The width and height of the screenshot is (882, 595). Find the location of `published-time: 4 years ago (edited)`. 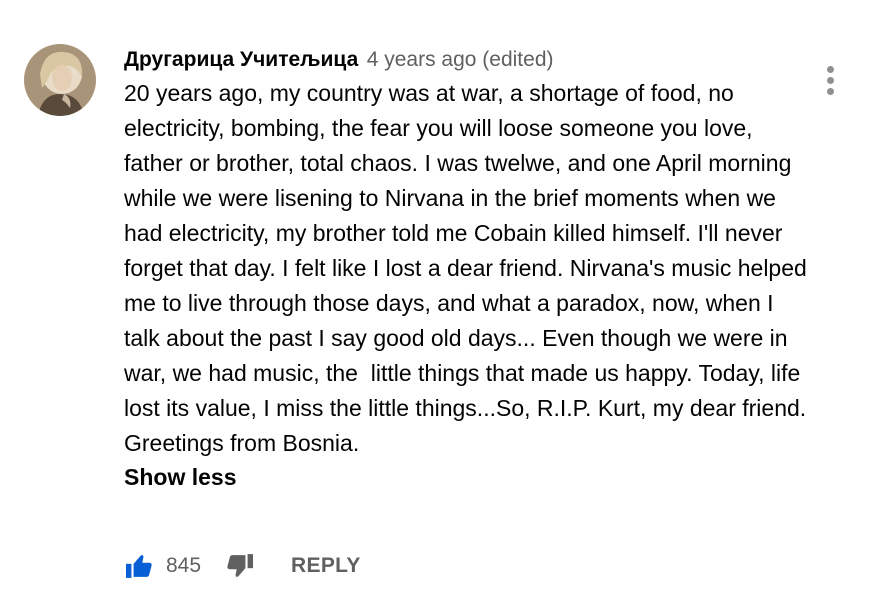

published-time: 4 years ago (edited) is located at coordinates (460, 59).